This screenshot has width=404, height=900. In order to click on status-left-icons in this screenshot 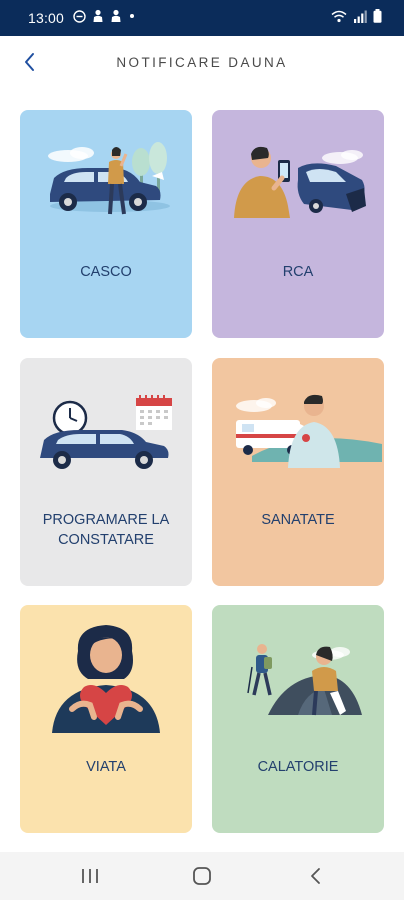, I will do `click(104, 16)`.